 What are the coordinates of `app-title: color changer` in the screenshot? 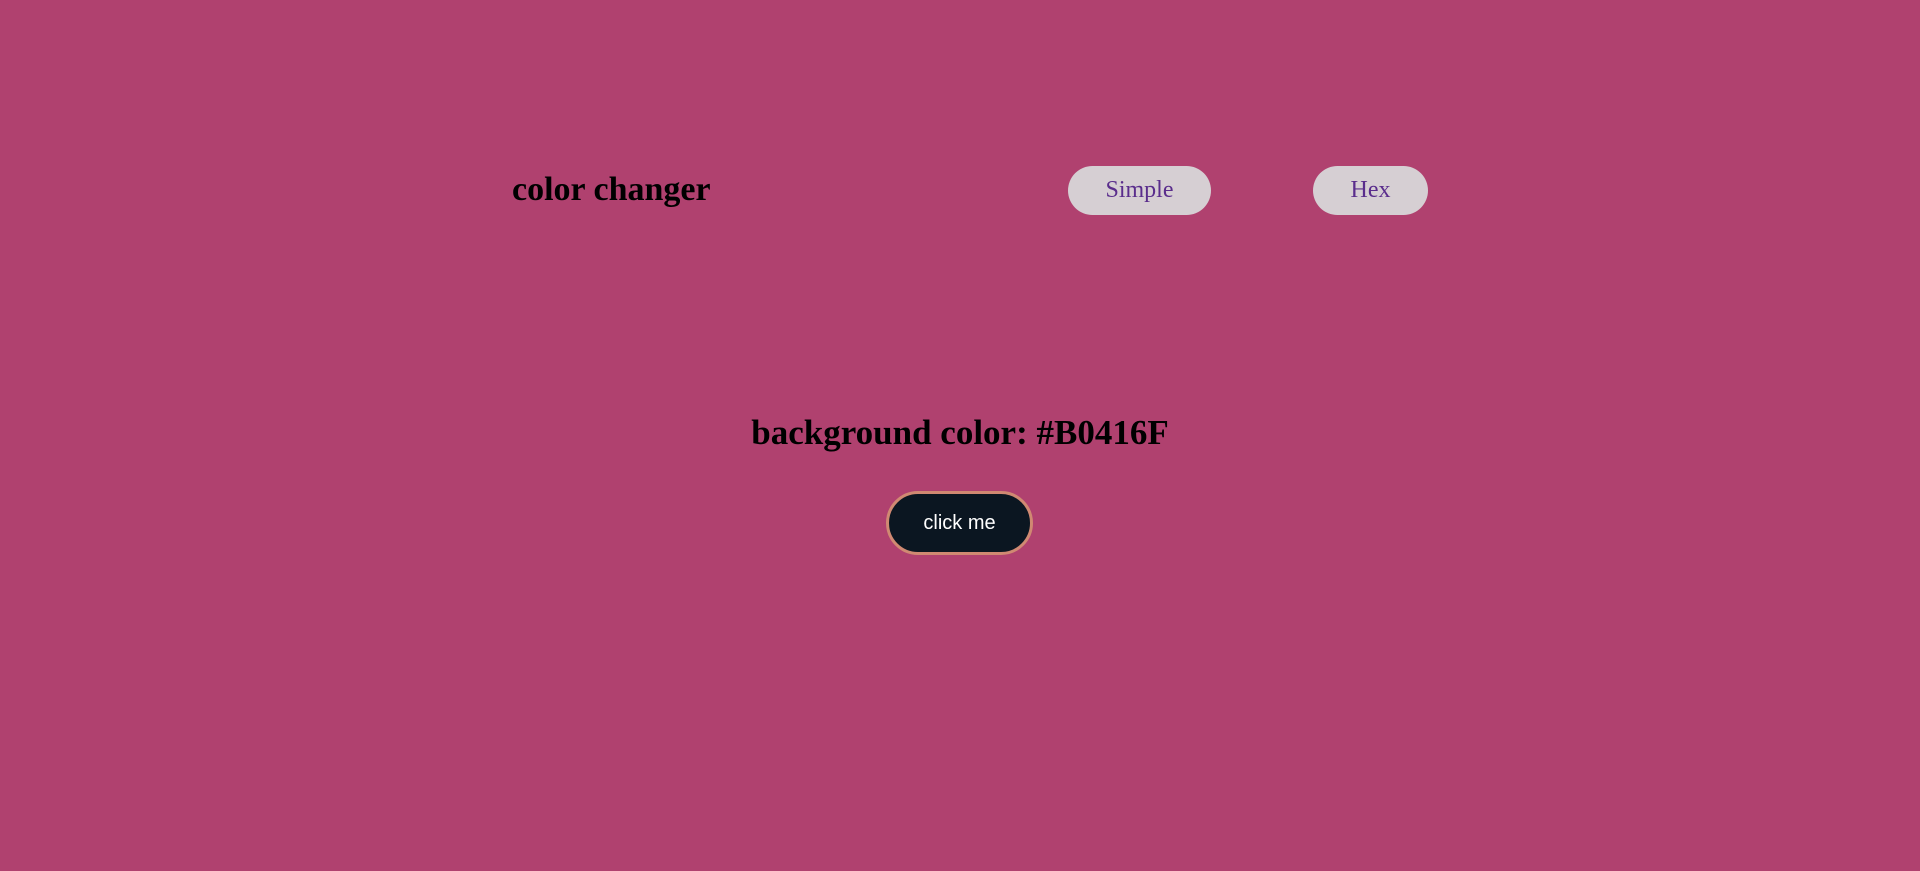 It's located at (611, 189).